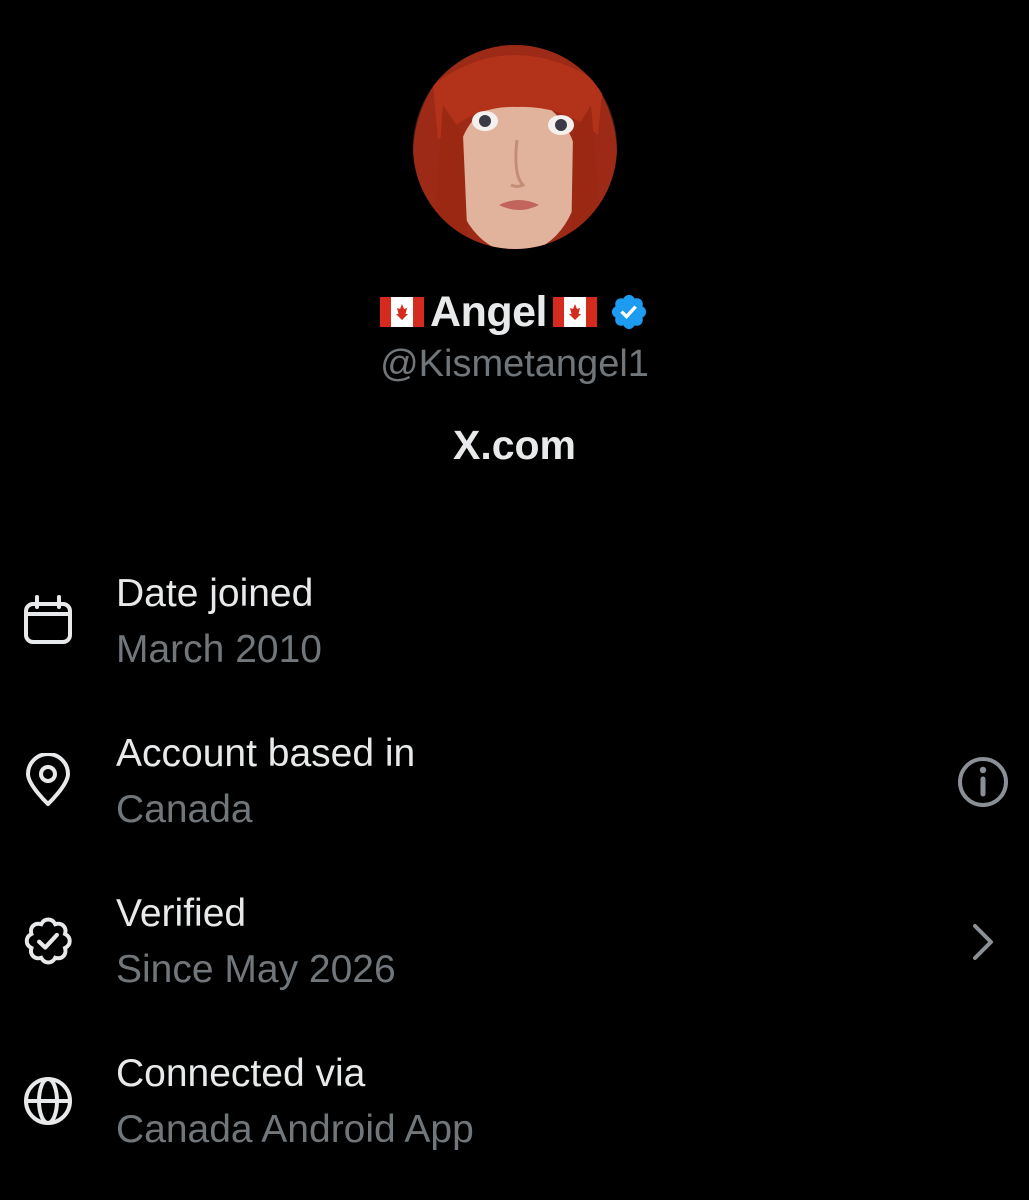  What do you see at coordinates (514, 445) in the screenshot?
I see `site-link: X.com` at bounding box center [514, 445].